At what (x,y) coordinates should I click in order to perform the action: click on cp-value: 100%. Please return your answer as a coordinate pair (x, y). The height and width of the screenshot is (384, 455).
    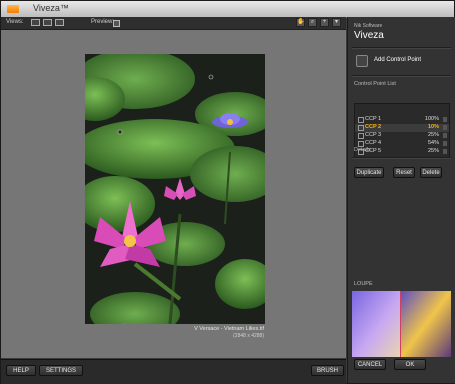
    Looking at the image, I should click on (431, 119).